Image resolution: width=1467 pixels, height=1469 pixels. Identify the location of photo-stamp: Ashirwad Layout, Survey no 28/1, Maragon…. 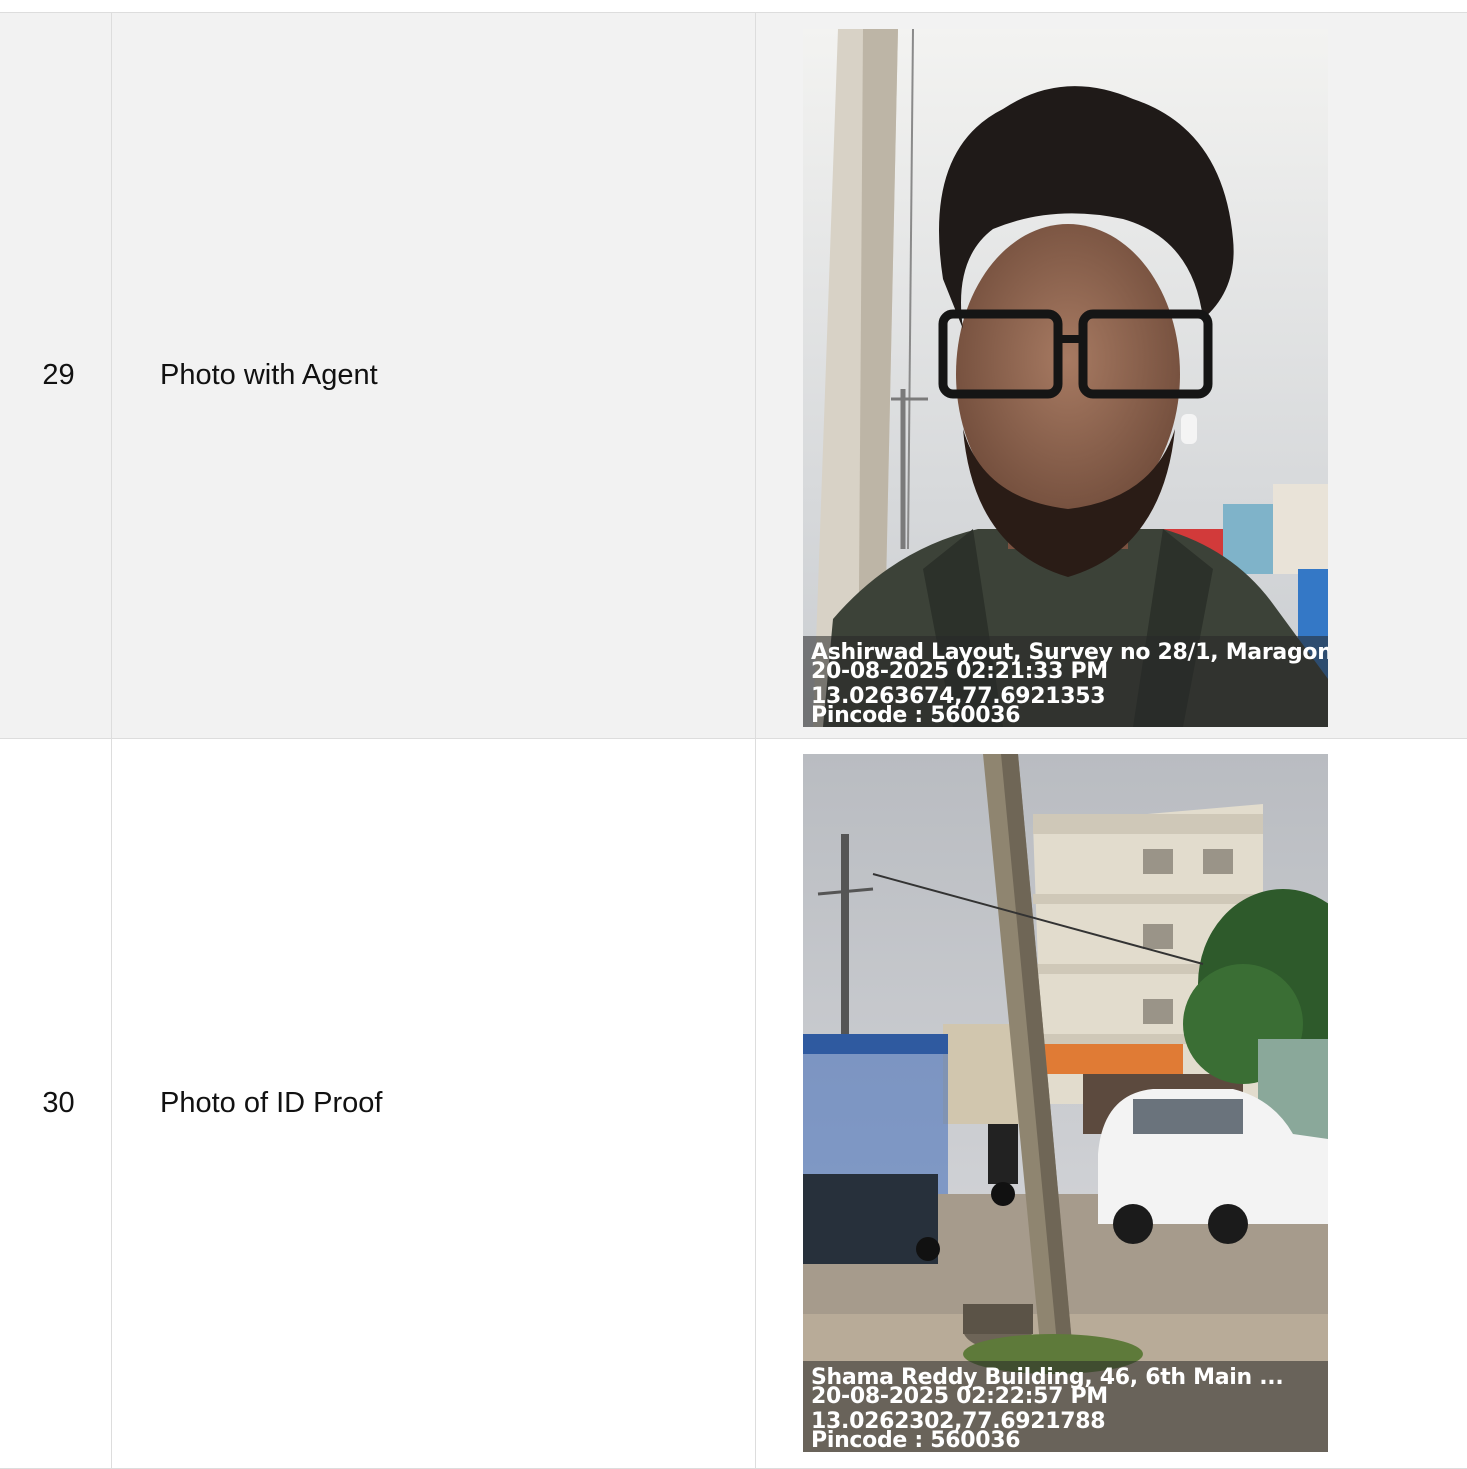
(1065, 681).